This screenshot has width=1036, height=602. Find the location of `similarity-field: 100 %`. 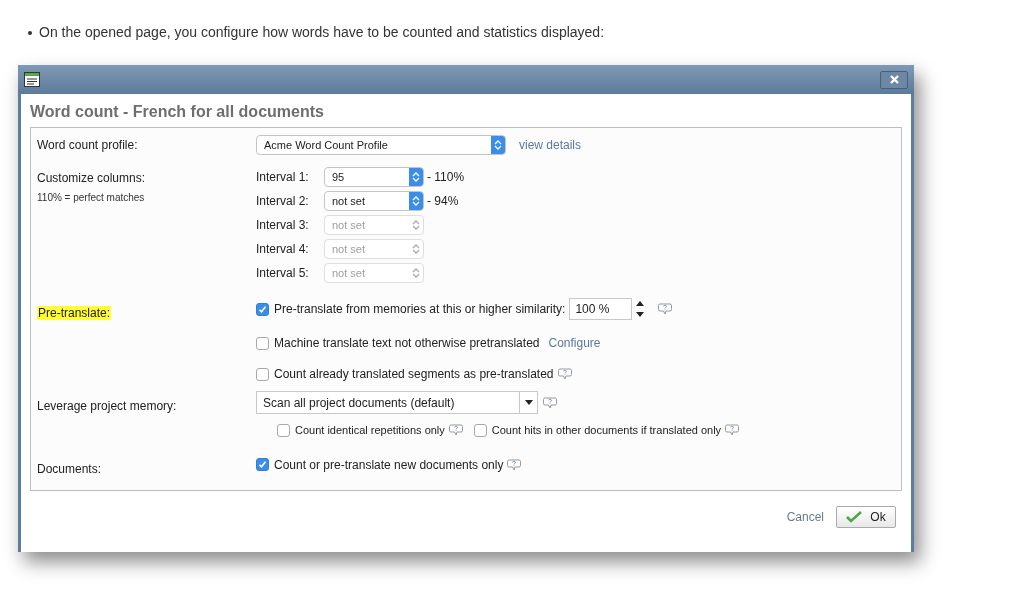

similarity-field: 100 % is located at coordinates (601, 309).